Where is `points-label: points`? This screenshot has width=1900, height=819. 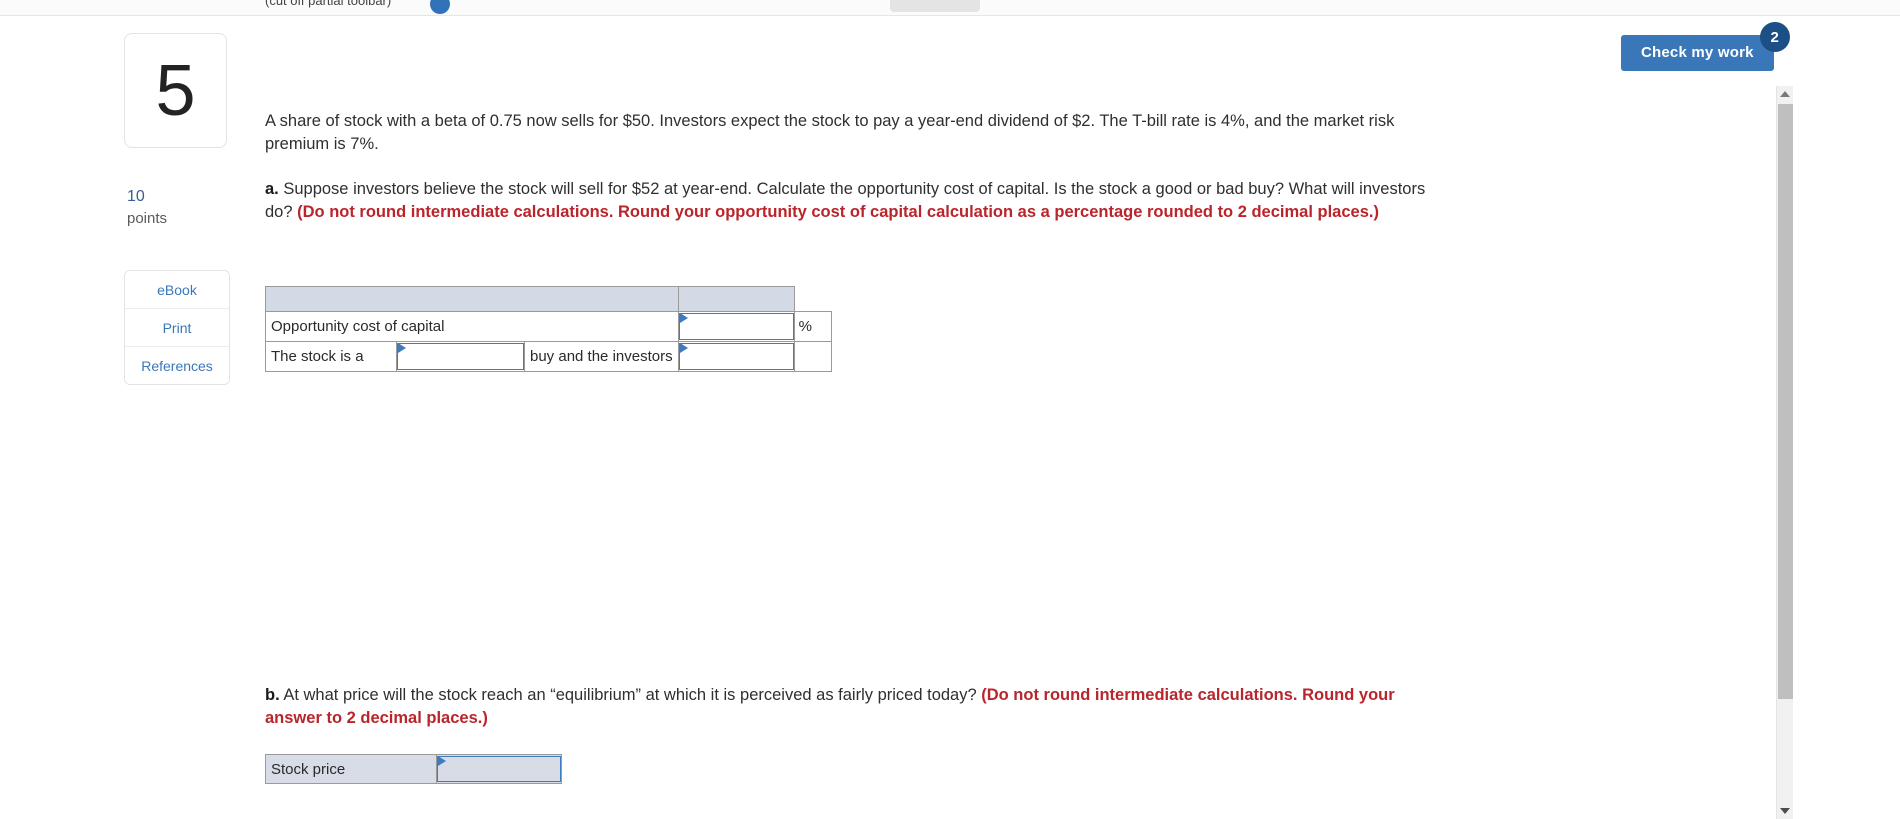 points-label: points is located at coordinates (147, 218).